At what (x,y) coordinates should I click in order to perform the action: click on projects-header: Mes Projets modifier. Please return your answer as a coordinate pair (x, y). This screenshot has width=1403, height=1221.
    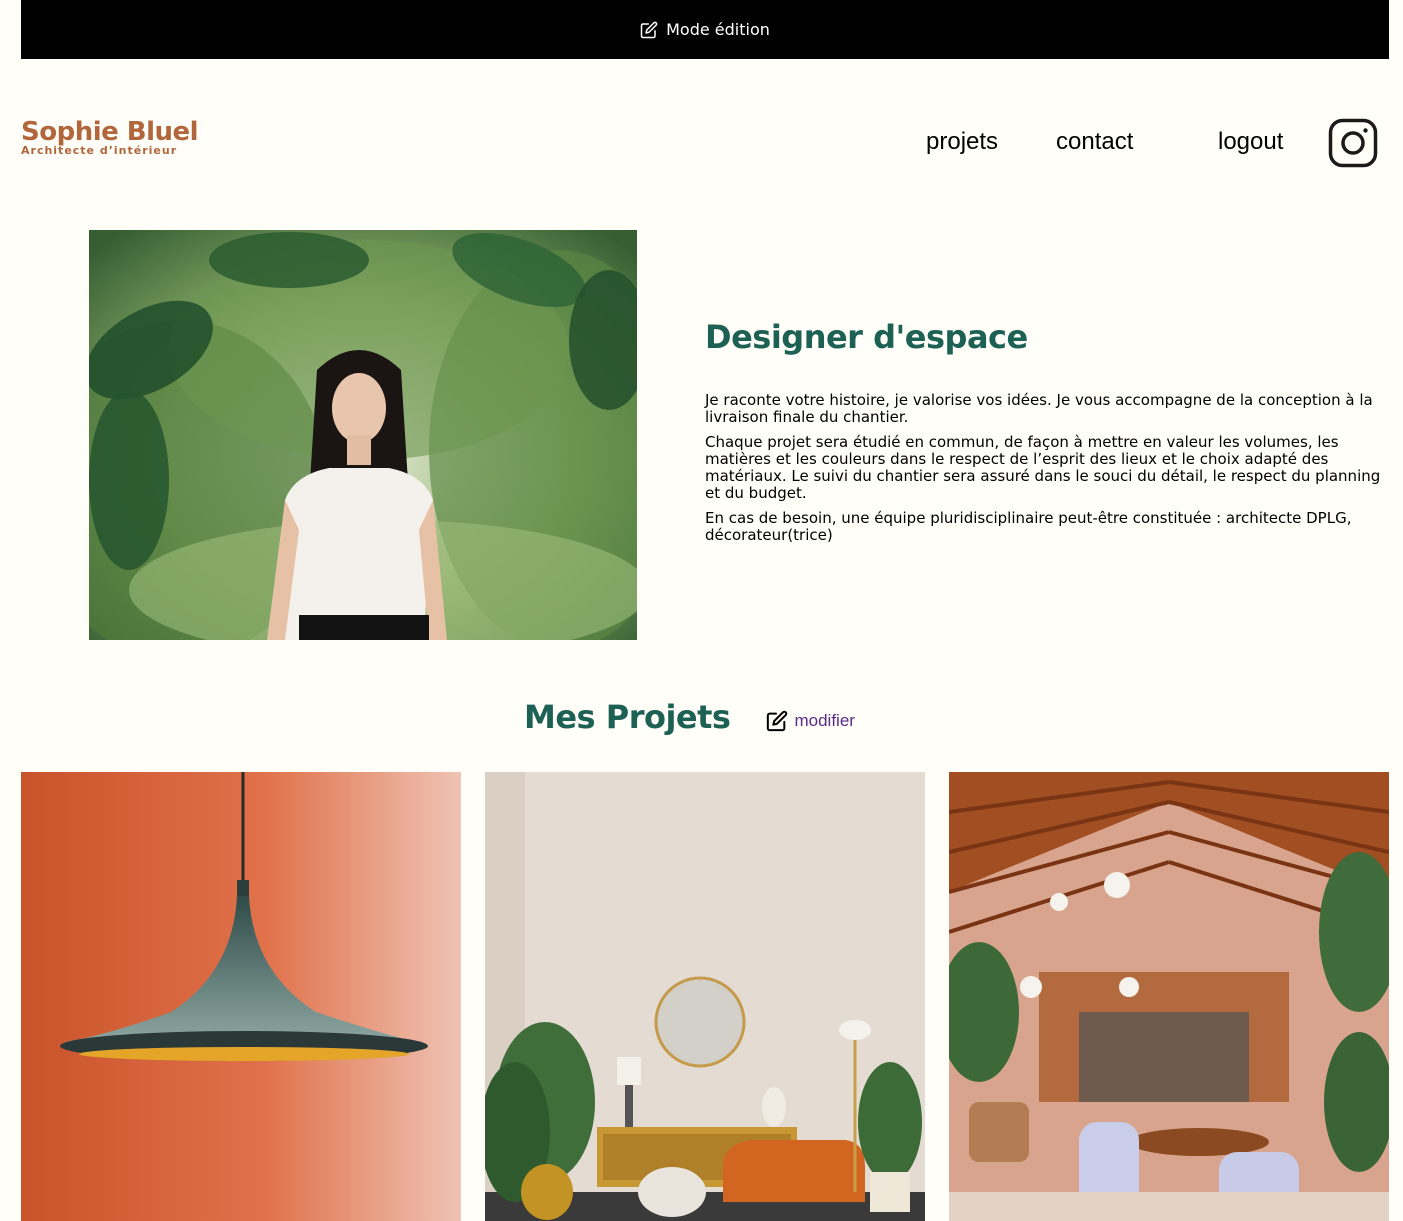
    Looking at the image, I should click on (689, 717).